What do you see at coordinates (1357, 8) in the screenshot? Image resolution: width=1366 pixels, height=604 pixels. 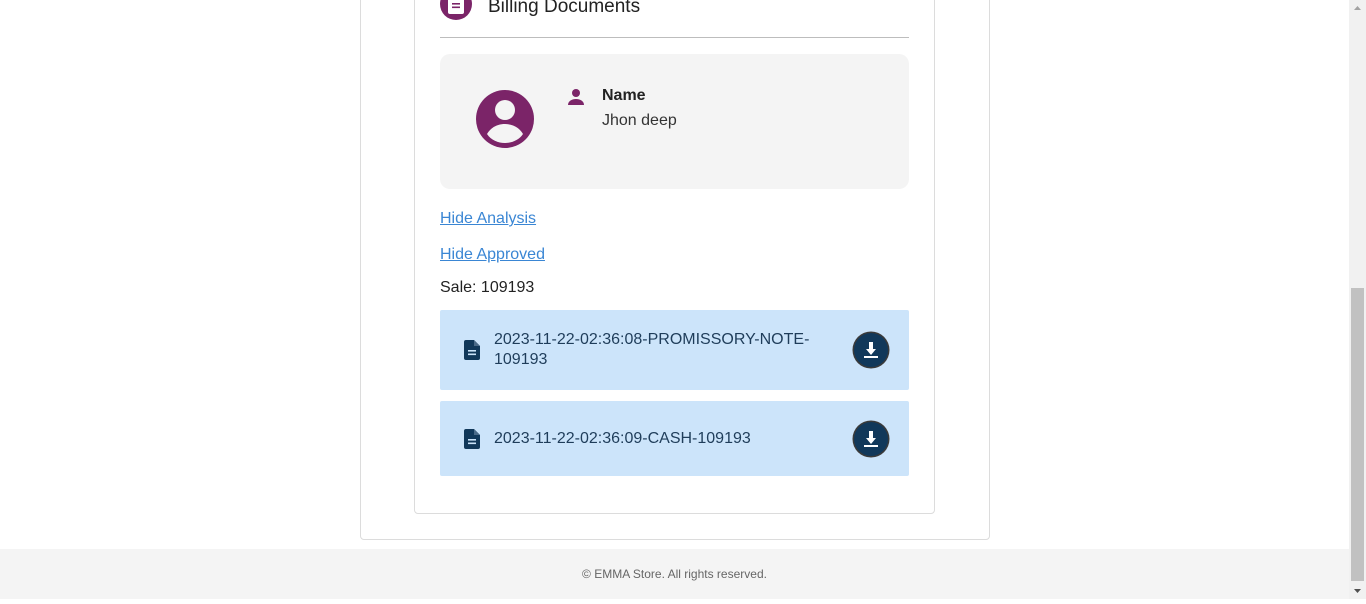 I see `scroll-up-arrow-icon` at bounding box center [1357, 8].